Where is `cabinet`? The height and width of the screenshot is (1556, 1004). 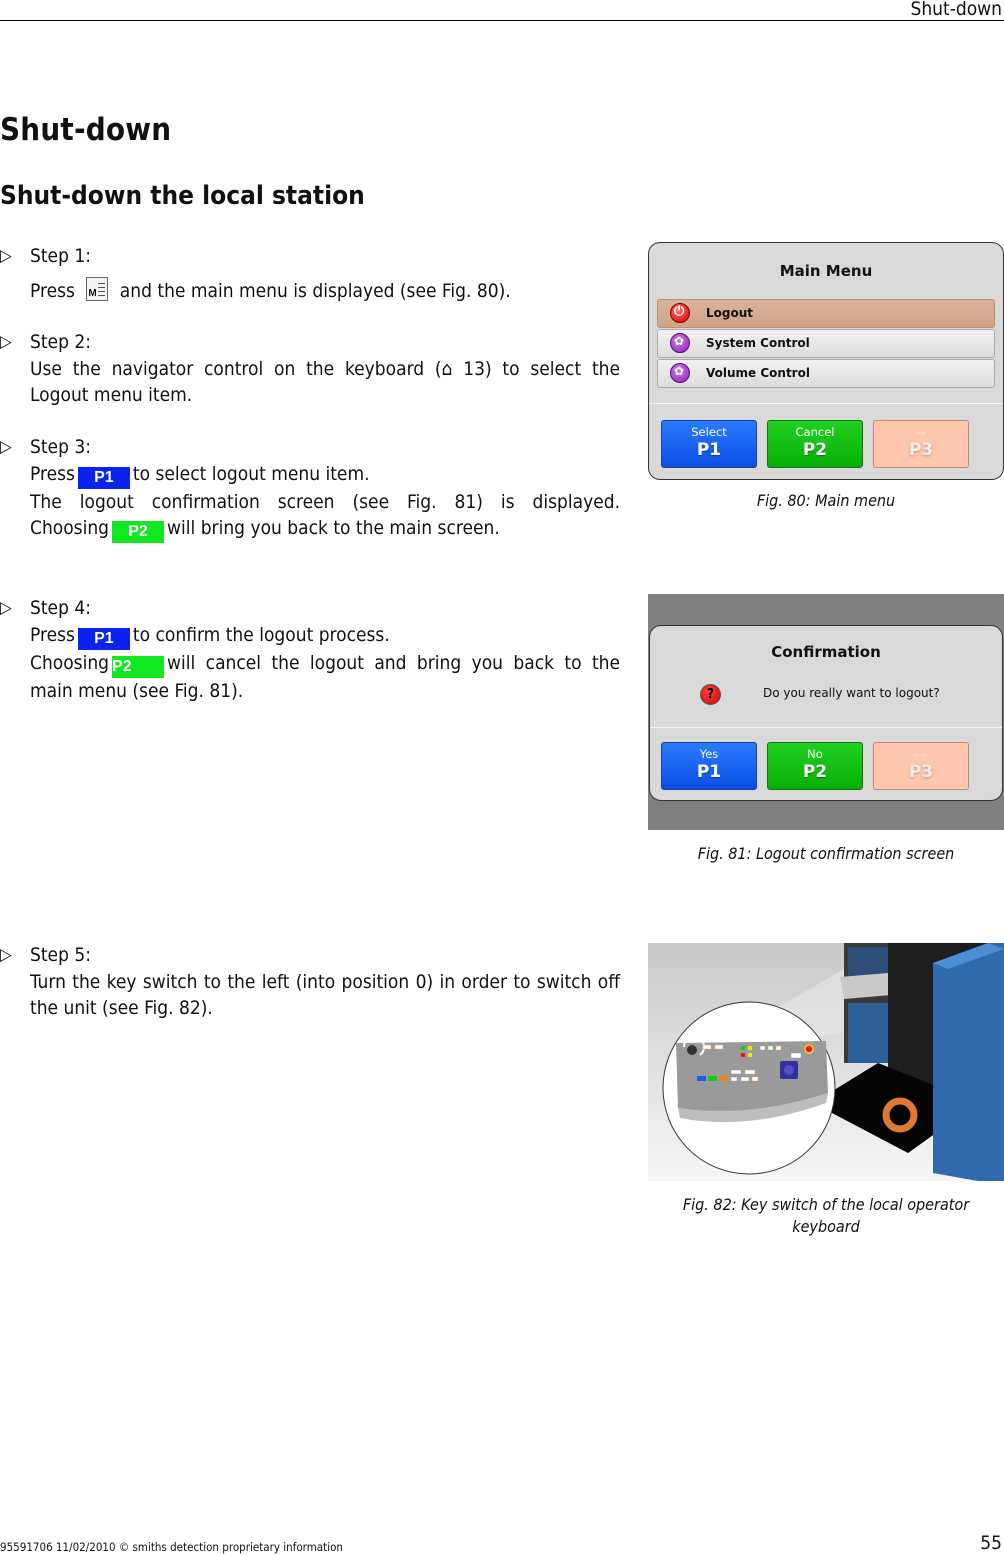 cabinet is located at coordinates (868, 1033).